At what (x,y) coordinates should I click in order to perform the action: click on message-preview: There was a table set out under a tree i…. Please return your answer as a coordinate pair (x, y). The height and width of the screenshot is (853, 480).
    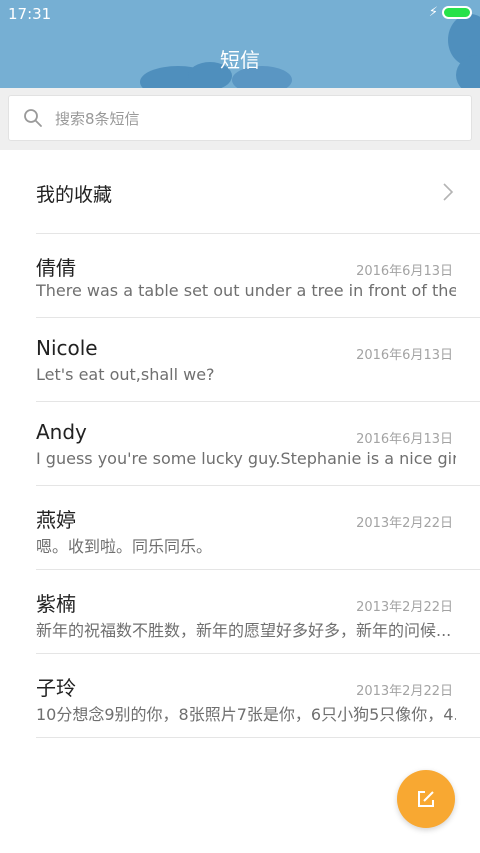
    Looking at the image, I should click on (246, 290).